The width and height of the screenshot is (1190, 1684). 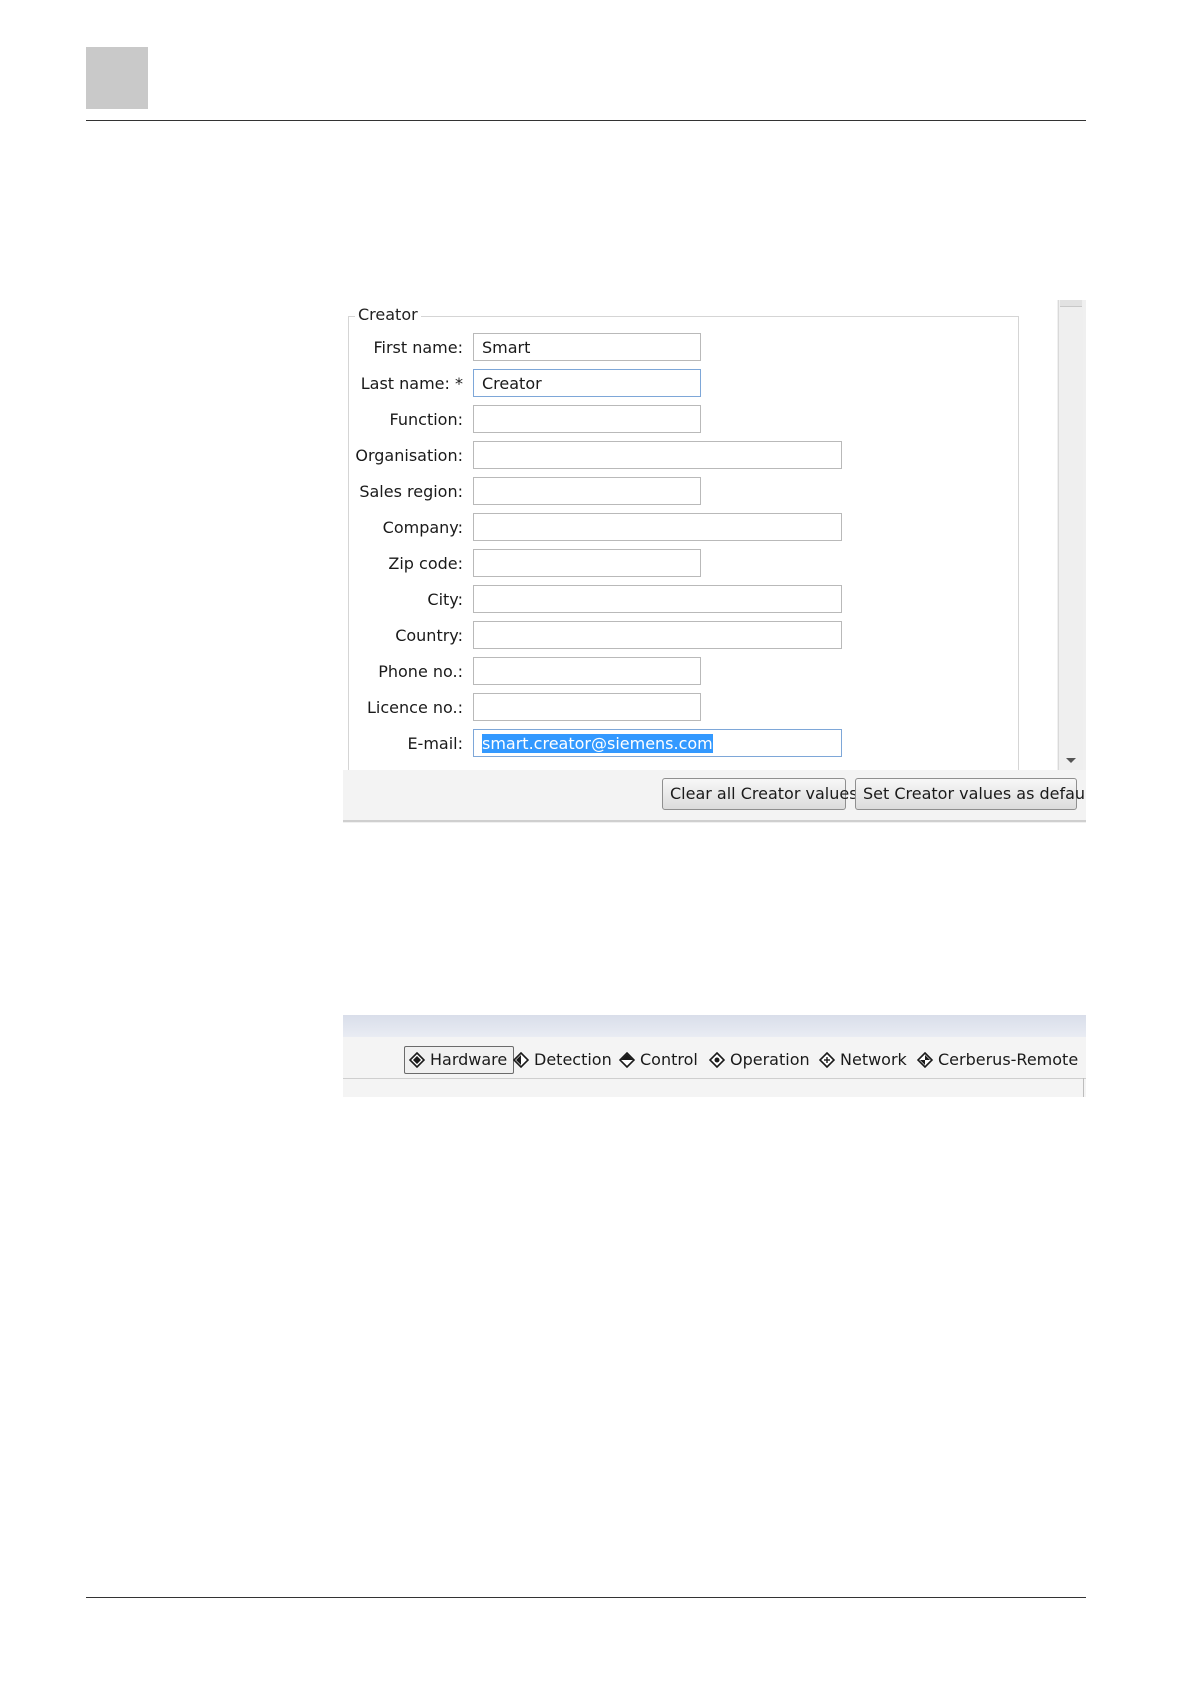 I want to click on tab-network: Network, so click(x=863, y=1060).